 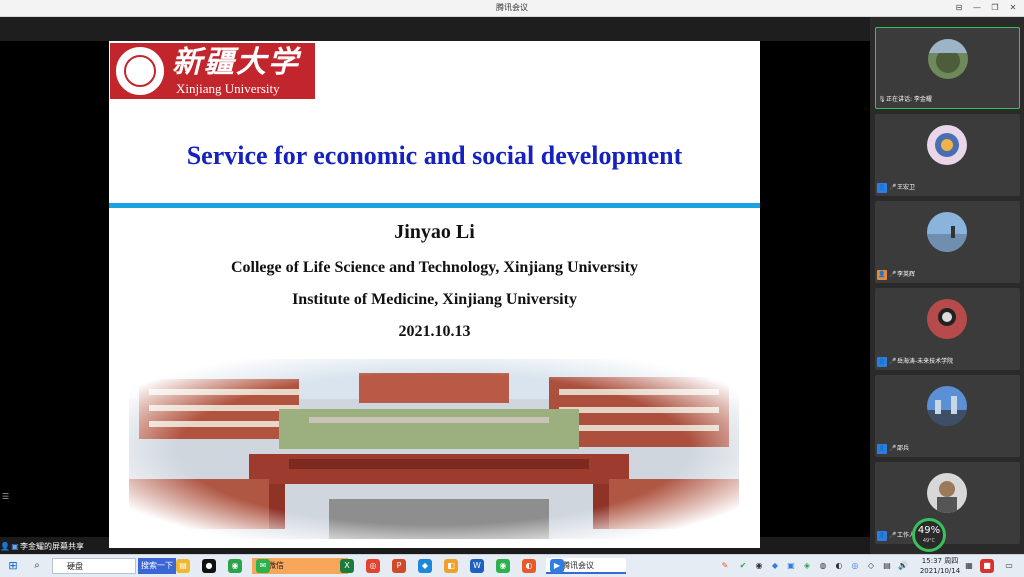 What do you see at coordinates (75, 566) in the screenshot?
I see `taskbar-search-label: 硬盘` at bounding box center [75, 566].